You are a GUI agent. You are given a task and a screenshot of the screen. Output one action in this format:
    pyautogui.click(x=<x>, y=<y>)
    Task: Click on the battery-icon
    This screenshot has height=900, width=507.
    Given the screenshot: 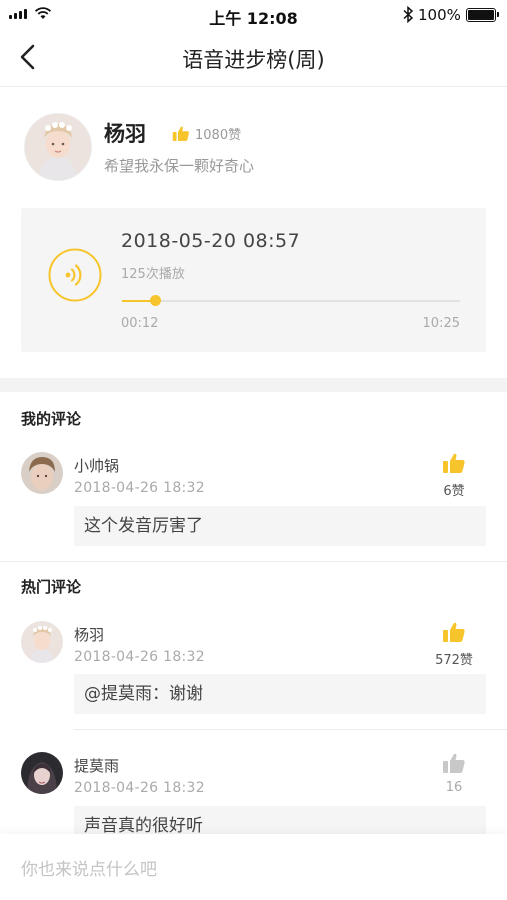 What is the action you would take?
    pyautogui.click(x=482, y=15)
    